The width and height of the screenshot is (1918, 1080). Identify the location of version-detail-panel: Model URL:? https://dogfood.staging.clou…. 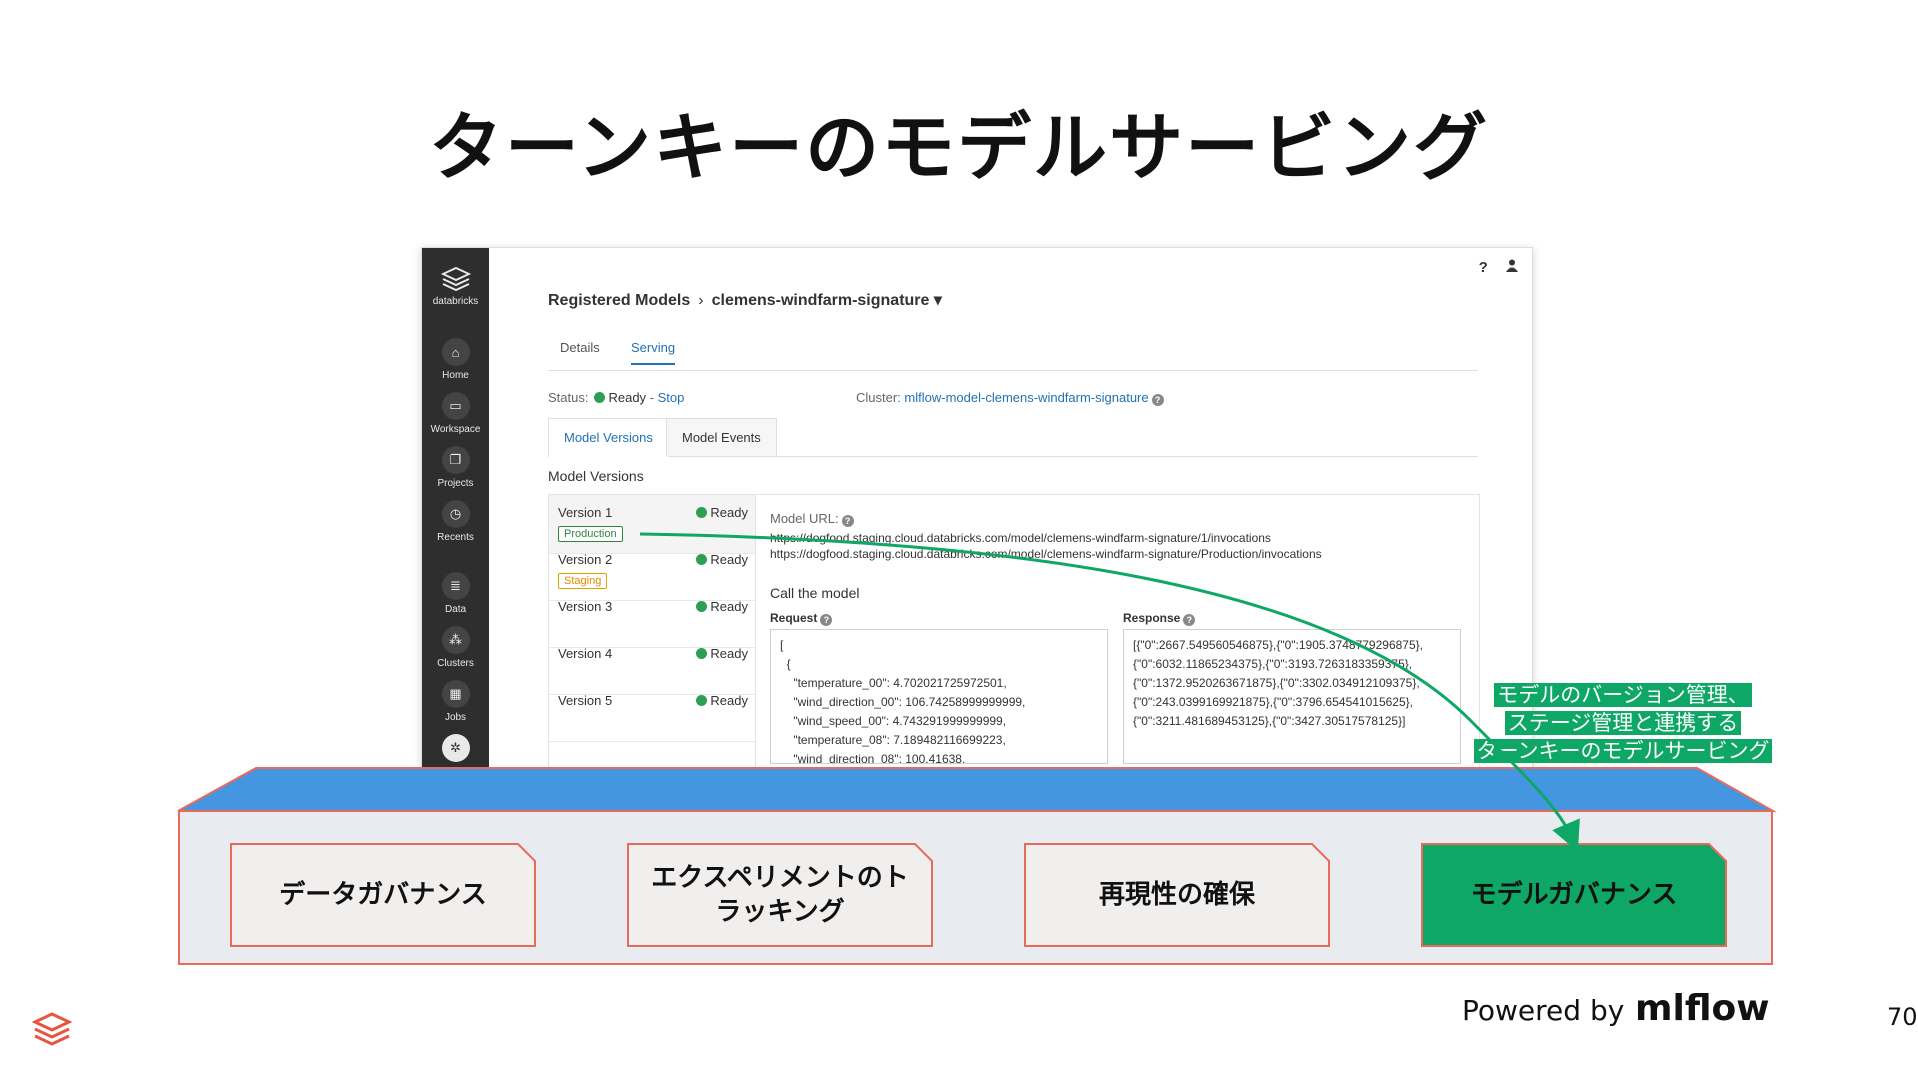
(1117, 631).